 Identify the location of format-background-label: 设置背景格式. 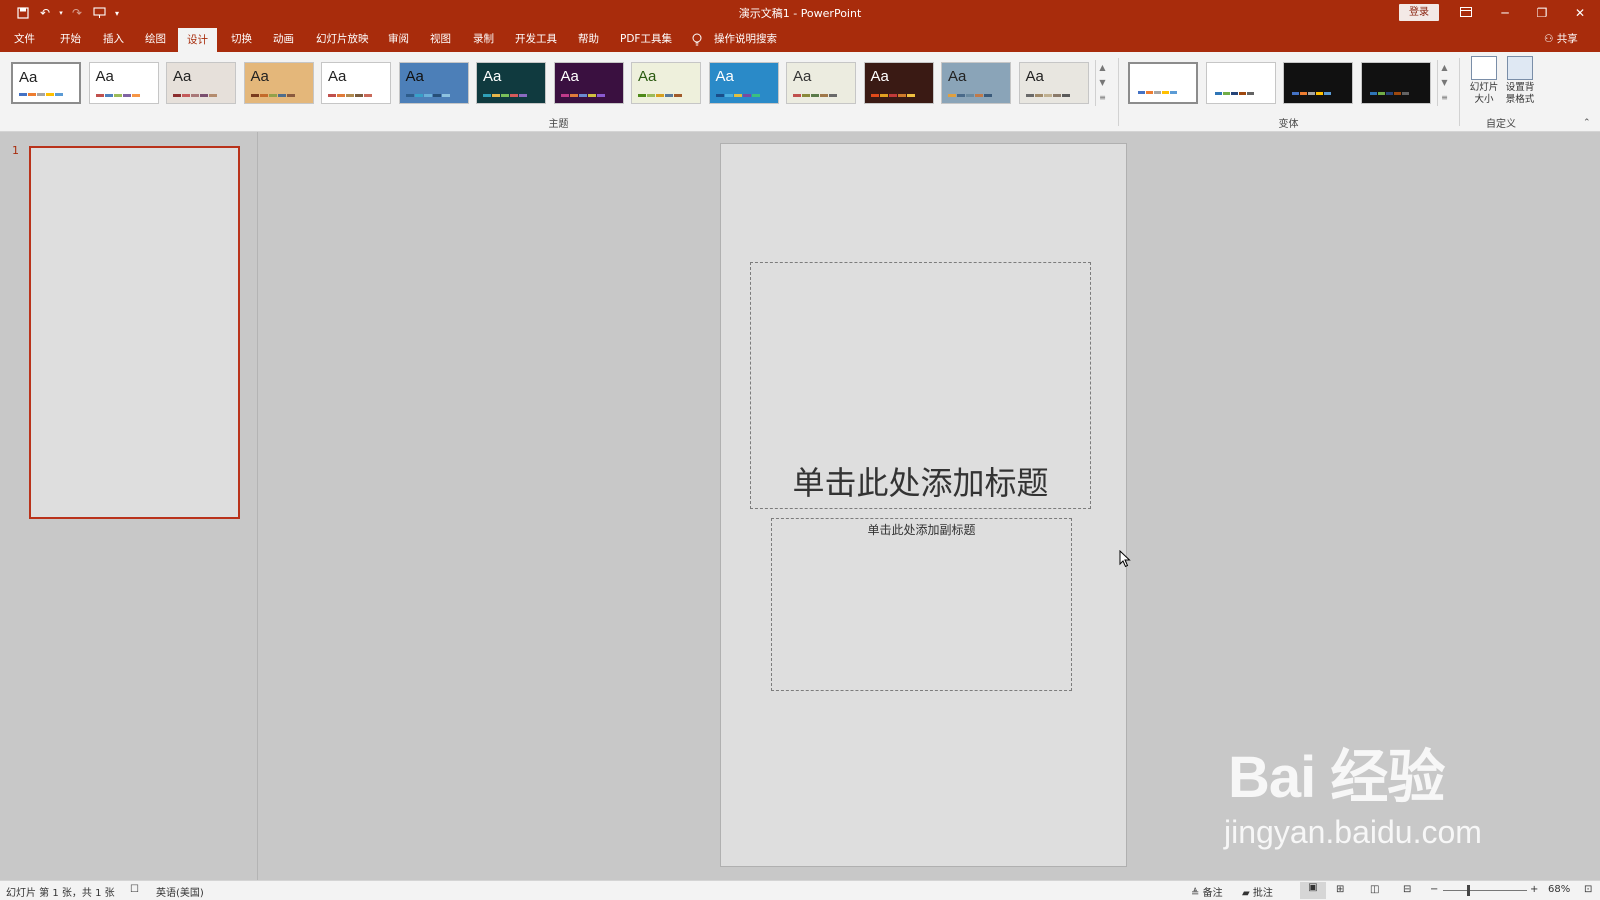
(1520, 93).